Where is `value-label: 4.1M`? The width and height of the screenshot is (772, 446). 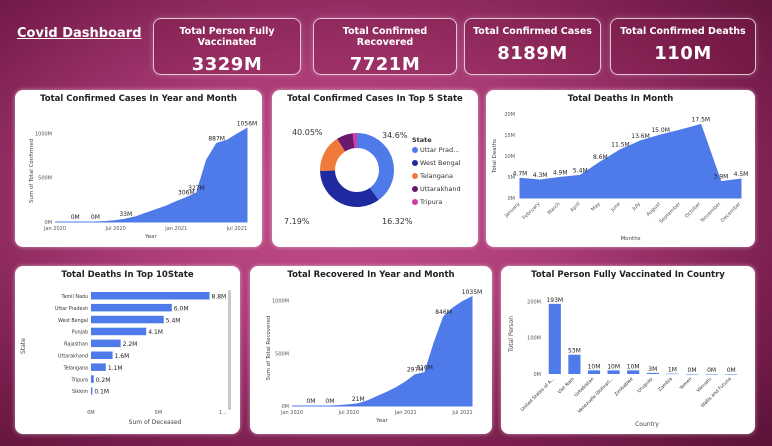 value-label: 4.1M is located at coordinates (155, 332).